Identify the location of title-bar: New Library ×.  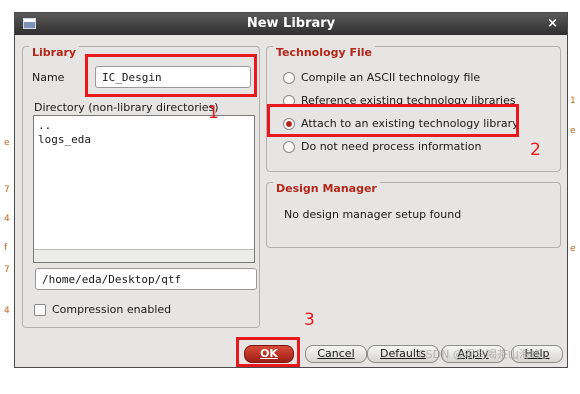
(291, 24).